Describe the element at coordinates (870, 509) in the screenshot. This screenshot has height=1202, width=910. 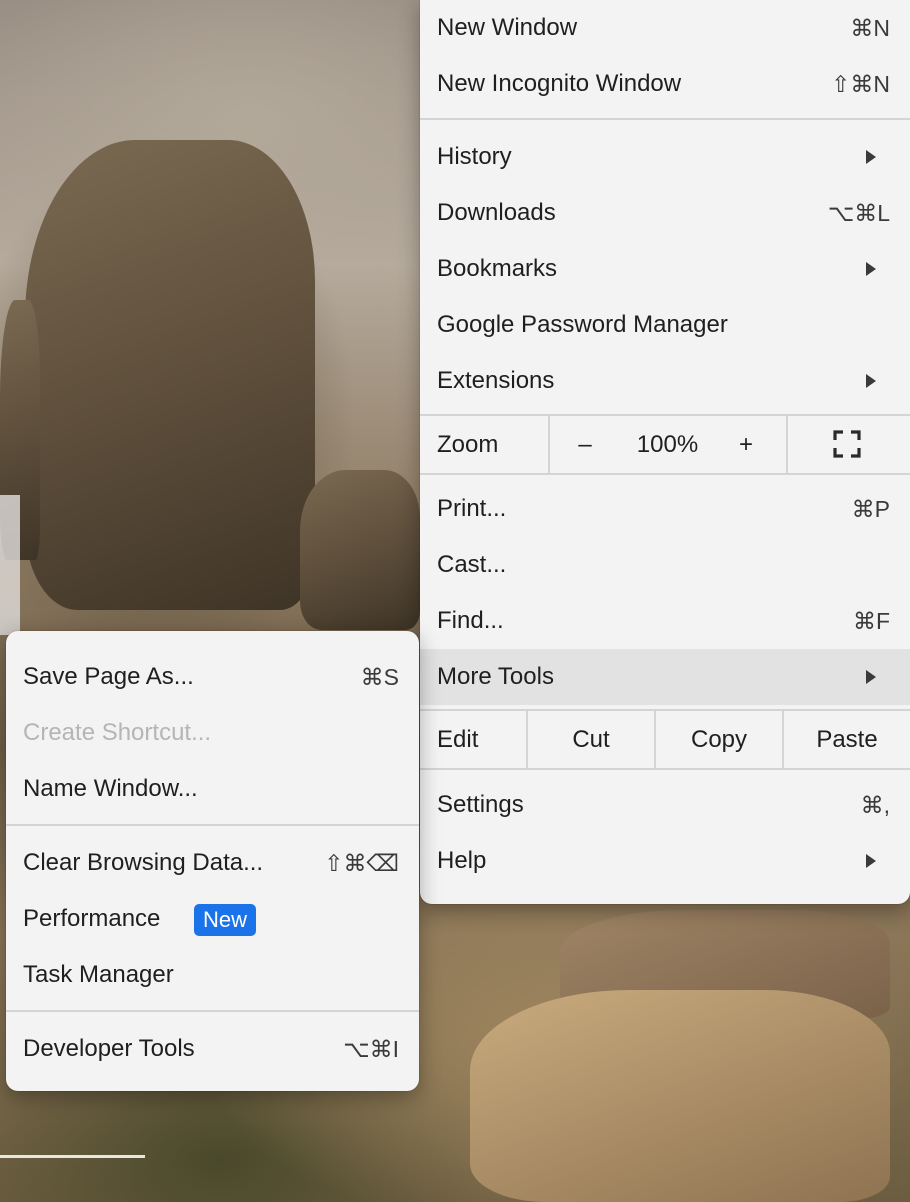
I see `menu-item-shortcut: ⌘P` at that location.